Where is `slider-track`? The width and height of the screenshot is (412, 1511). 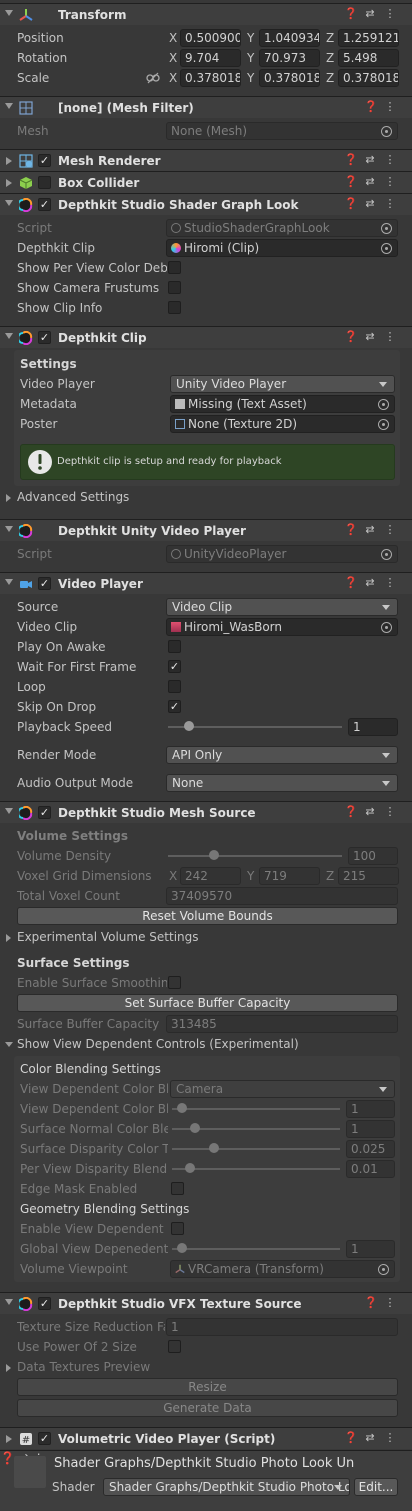
slider-track is located at coordinates (255, 727).